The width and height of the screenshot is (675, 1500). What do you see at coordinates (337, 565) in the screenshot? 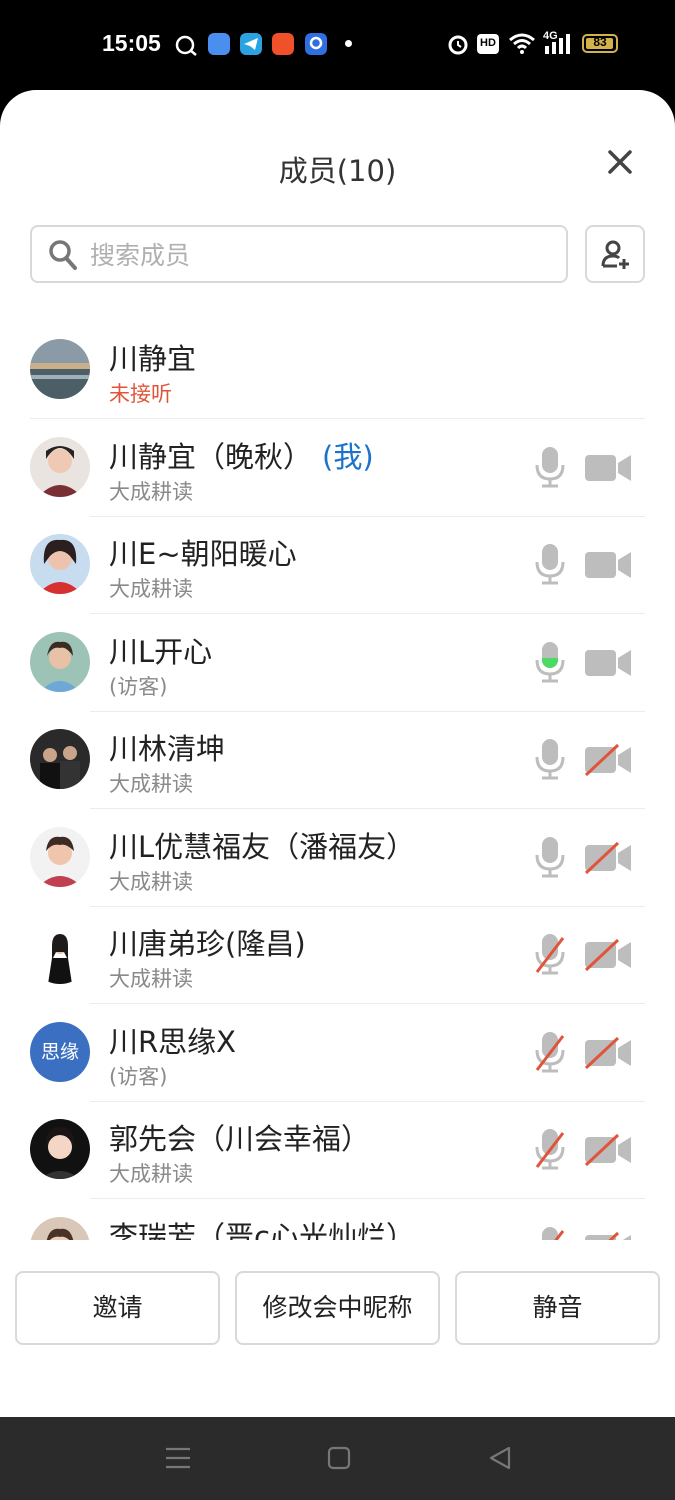
I see `member-row: 川E~朝阳暖心大成耕读` at bounding box center [337, 565].